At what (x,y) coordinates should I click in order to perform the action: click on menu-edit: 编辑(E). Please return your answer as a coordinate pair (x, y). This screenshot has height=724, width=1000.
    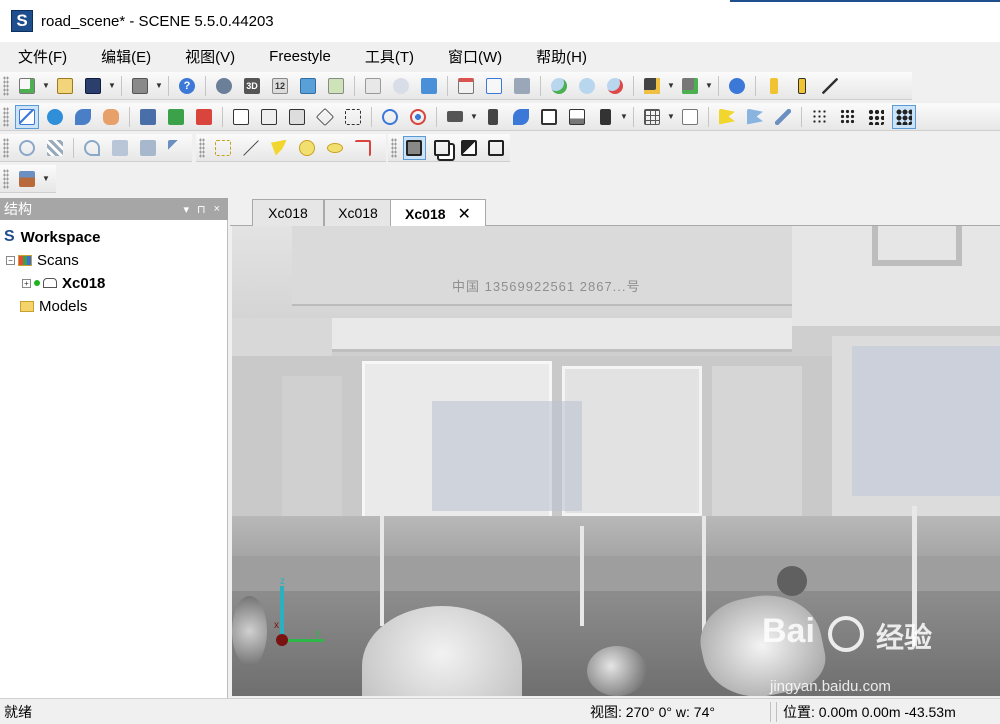
    Looking at the image, I should click on (126, 56).